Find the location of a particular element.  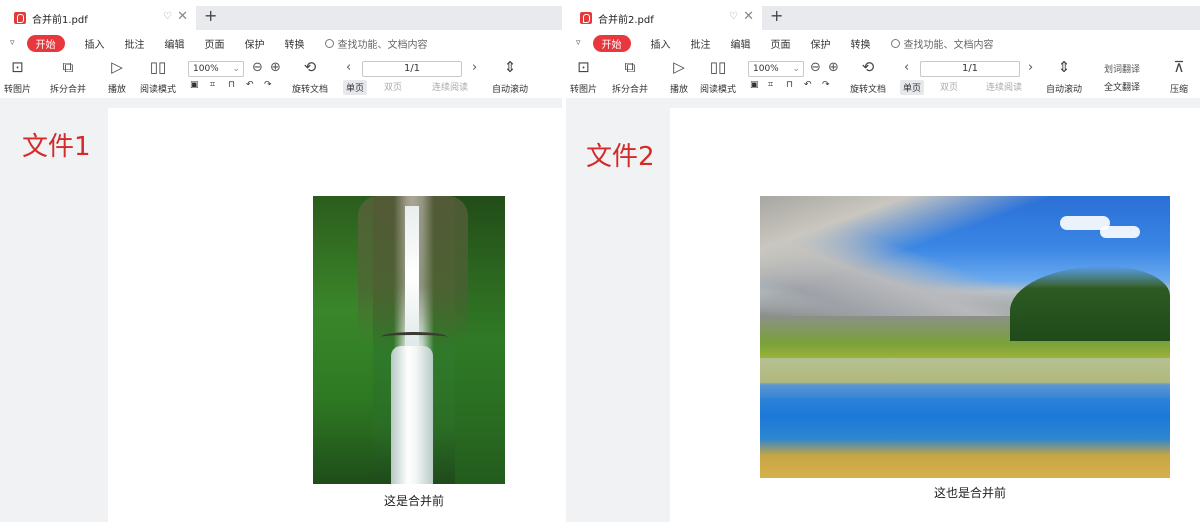

play-icon: ▷ is located at coordinates (679, 67).